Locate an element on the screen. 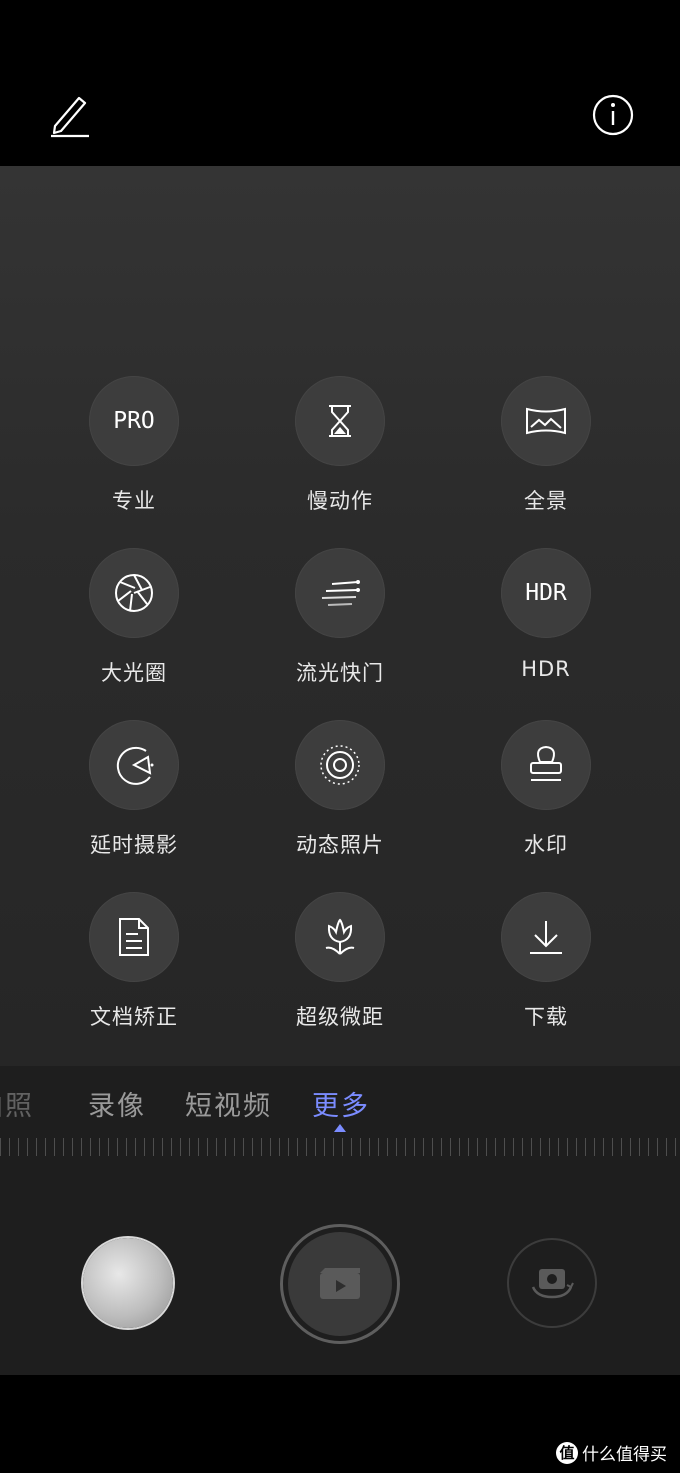  mode-label: 延时摄影 is located at coordinates (134, 845).